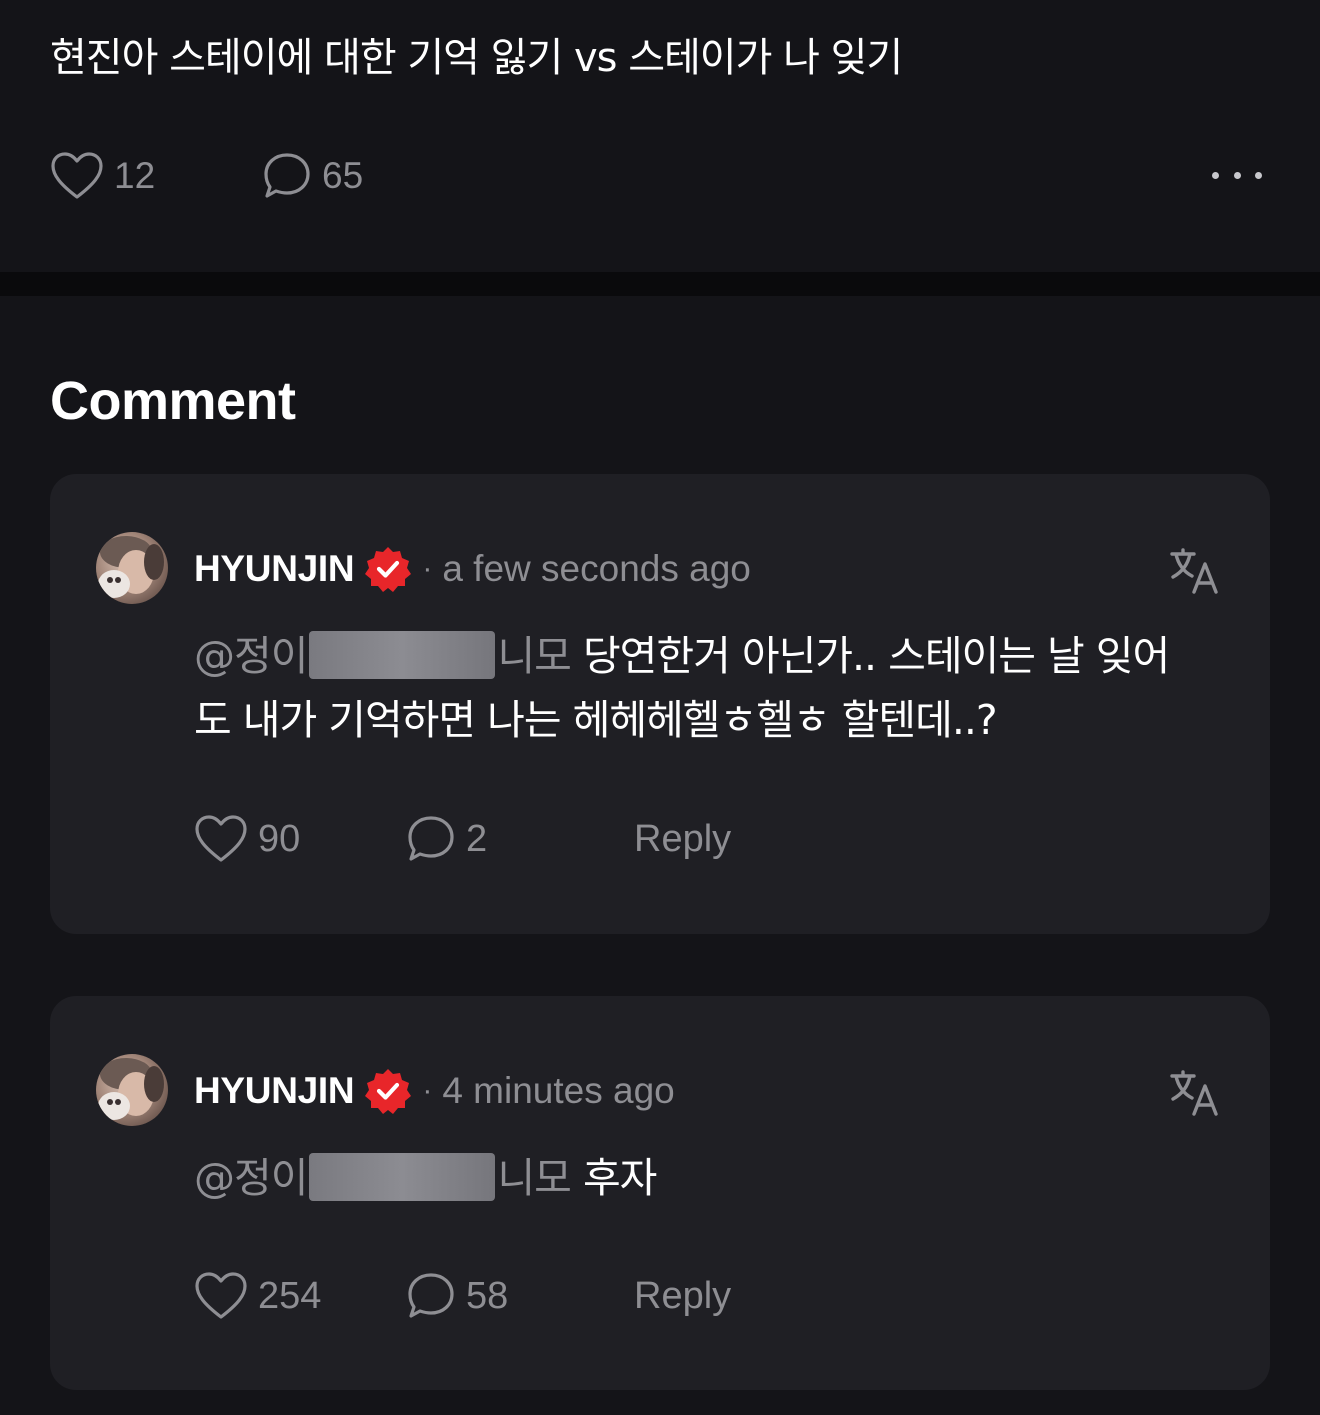 The width and height of the screenshot is (1320, 1415). What do you see at coordinates (596, 568) in the screenshot?
I see `comment-timestamp: a few seconds ago` at bounding box center [596, 568].